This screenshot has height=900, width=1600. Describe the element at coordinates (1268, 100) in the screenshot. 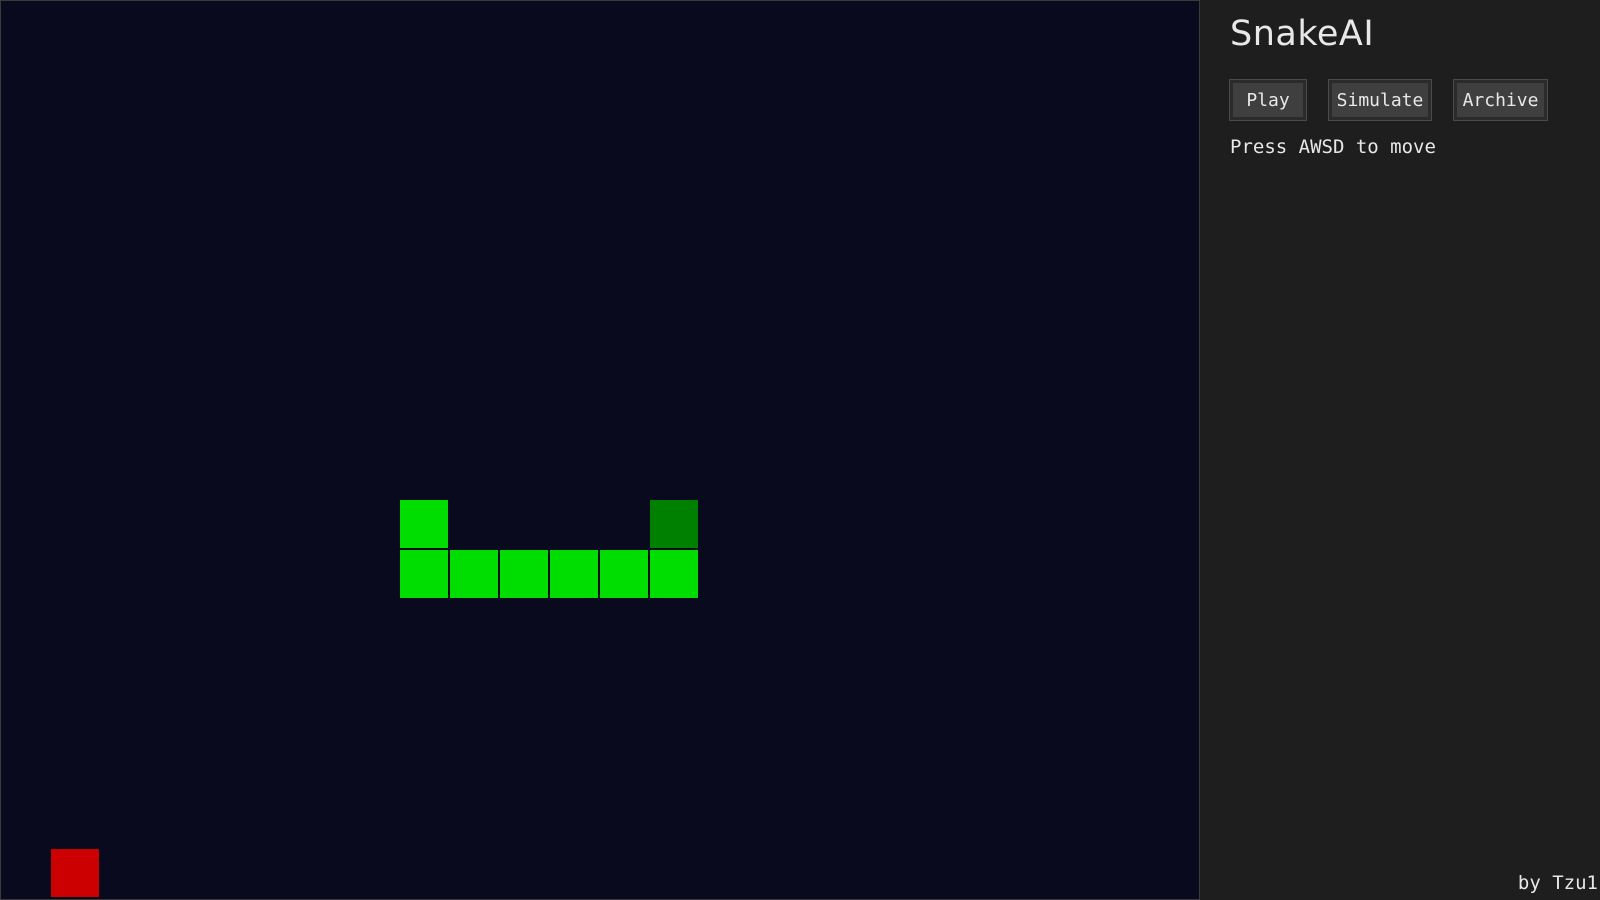

I see `play-button: Play` at that location.